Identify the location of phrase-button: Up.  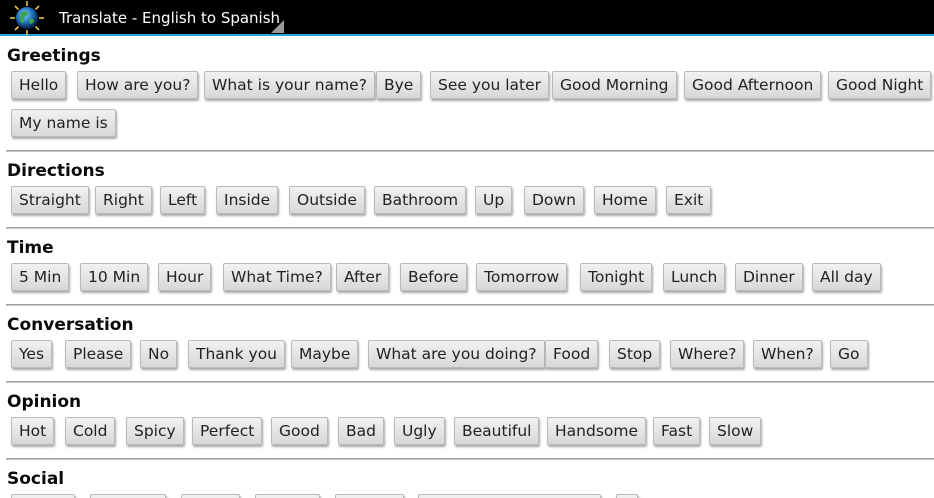
(494, 200).